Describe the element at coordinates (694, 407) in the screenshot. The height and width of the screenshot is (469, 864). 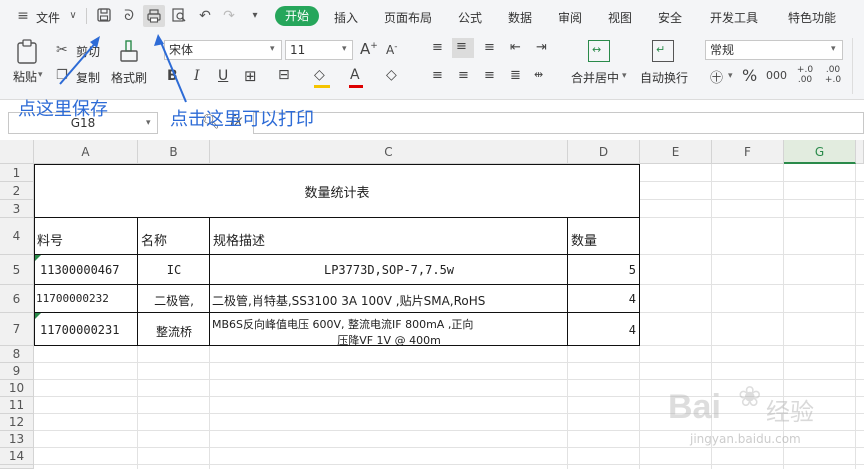
I see `watermark-brand: Bai` at that location.